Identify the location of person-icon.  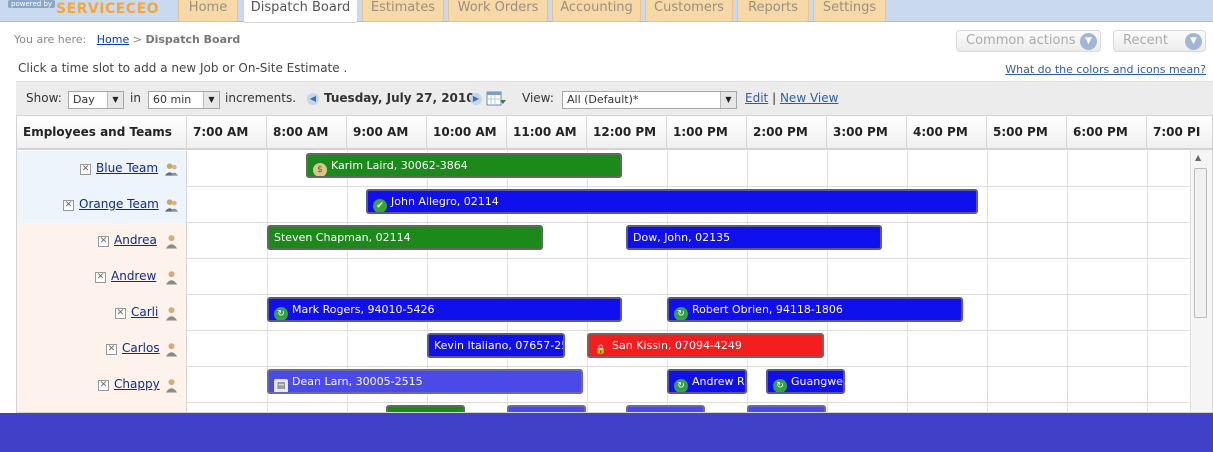
(171, 386).